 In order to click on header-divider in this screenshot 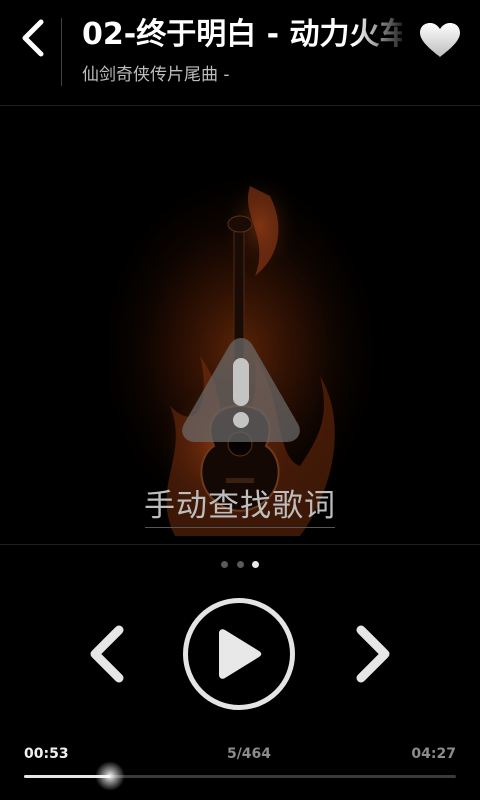, I will do `click(61, 52)`.